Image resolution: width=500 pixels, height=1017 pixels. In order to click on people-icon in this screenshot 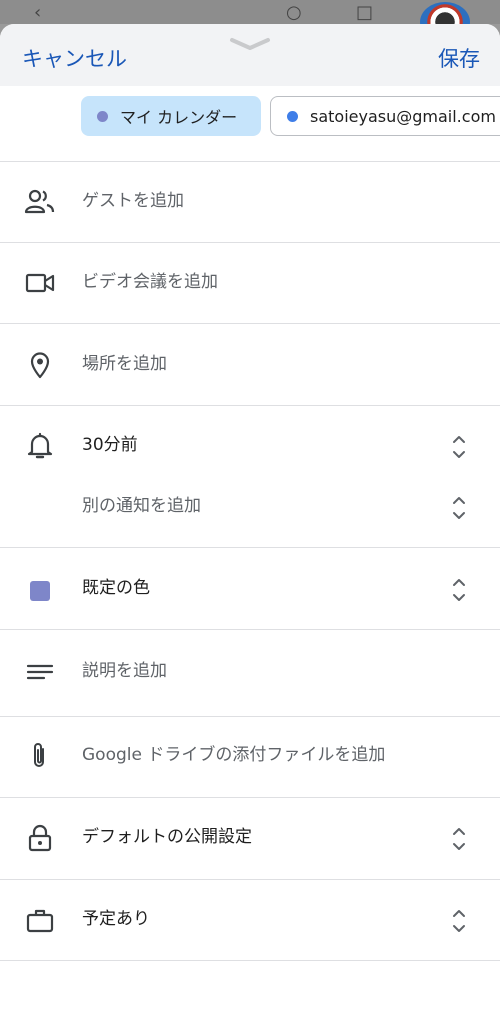, I will do `click(39, 201)`.